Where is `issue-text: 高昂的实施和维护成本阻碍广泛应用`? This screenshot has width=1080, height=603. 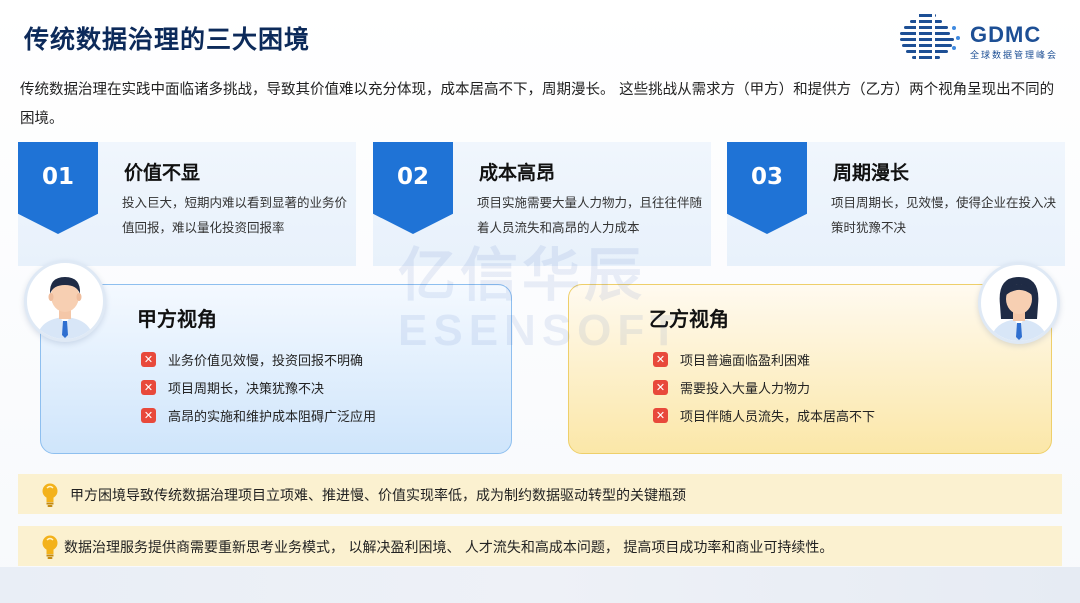
issue-text: 高昂的实施和维护成本阻碍广泛应用 is located at coordinates (272, 417).